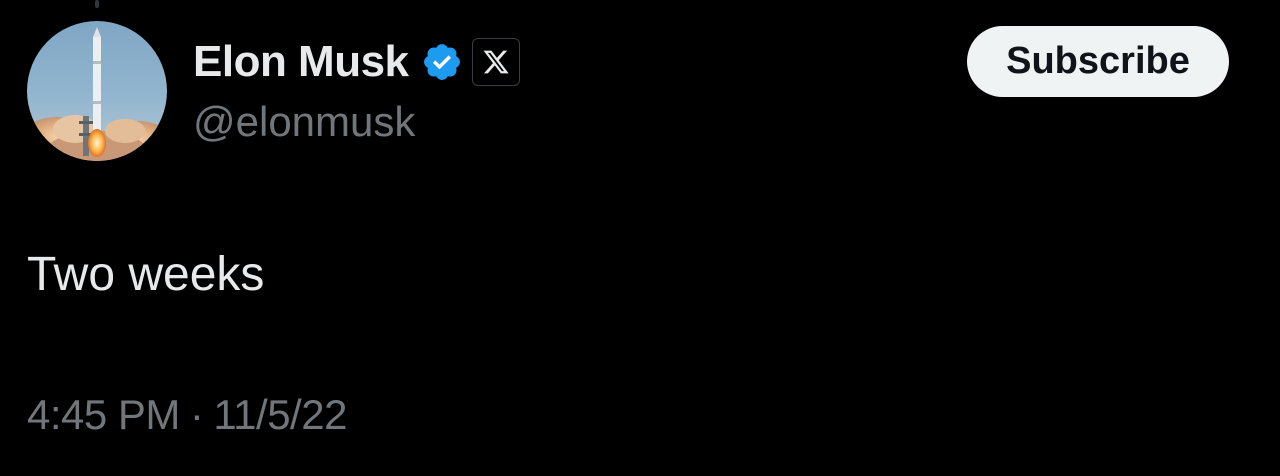 The width and height of the screenshot is (1280, 476). I want to click on avatar, so click(97, 91).